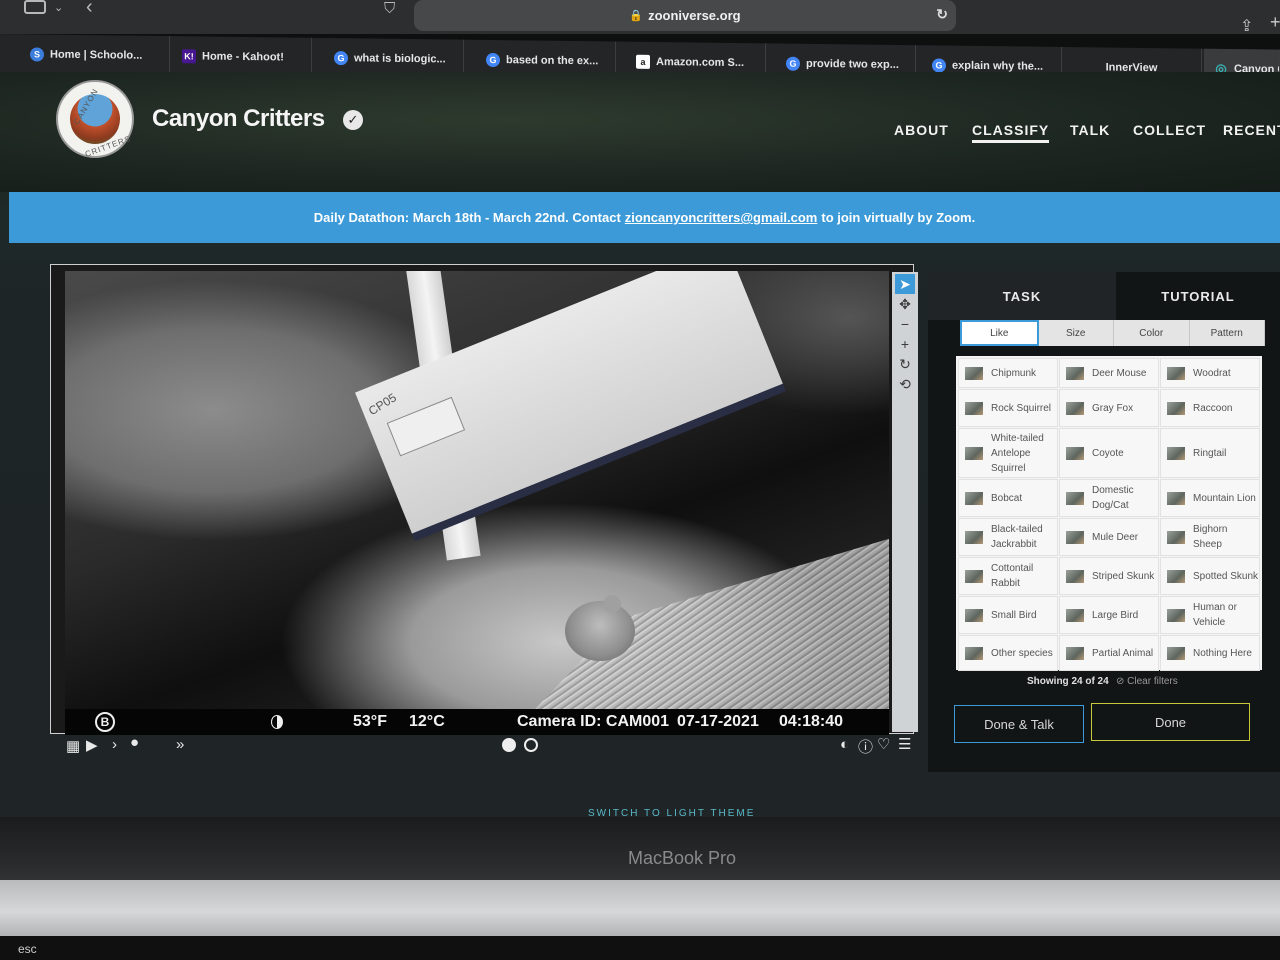 This screenshot has height=960, width=1280. What do you see at coordinates (27, 949) in the screenshot?
I see `esc-key: esc` at bounding box center [27, 949].